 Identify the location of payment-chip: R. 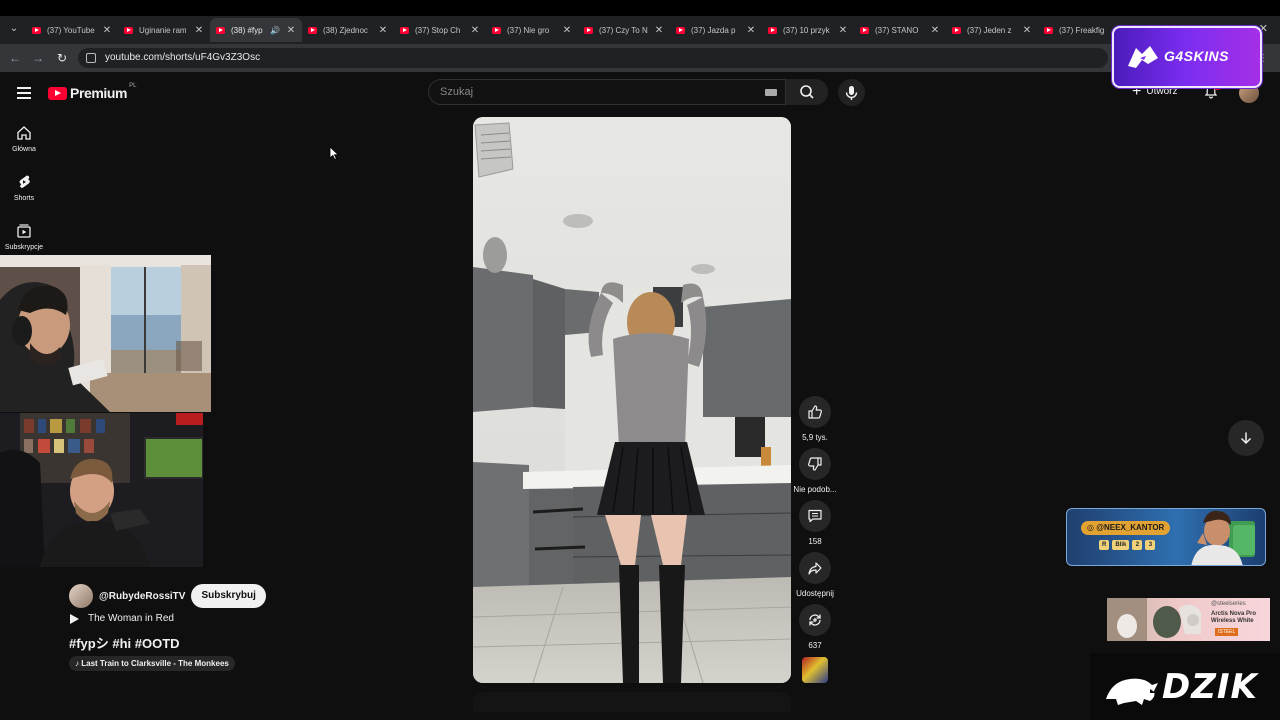
(1104, 545).